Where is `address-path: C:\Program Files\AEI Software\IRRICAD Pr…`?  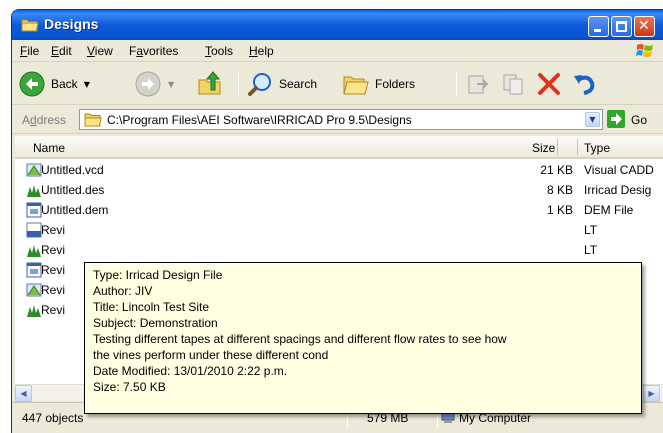 address-path: C:\Program Files\AEI Software\IRRICAD Pr… is located at coordinates (259, 120).